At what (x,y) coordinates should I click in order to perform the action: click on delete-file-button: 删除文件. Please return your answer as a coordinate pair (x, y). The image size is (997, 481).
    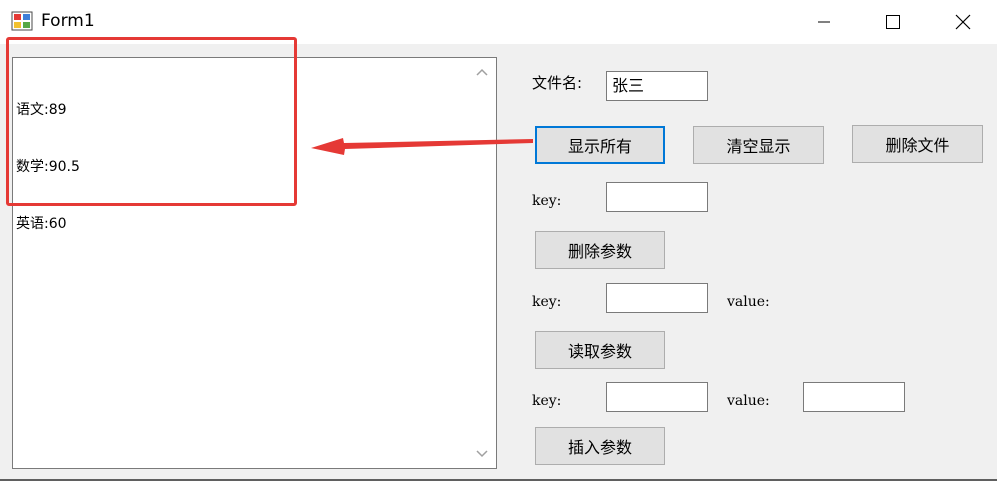
    Looking at the image, I should click on (917, 144).